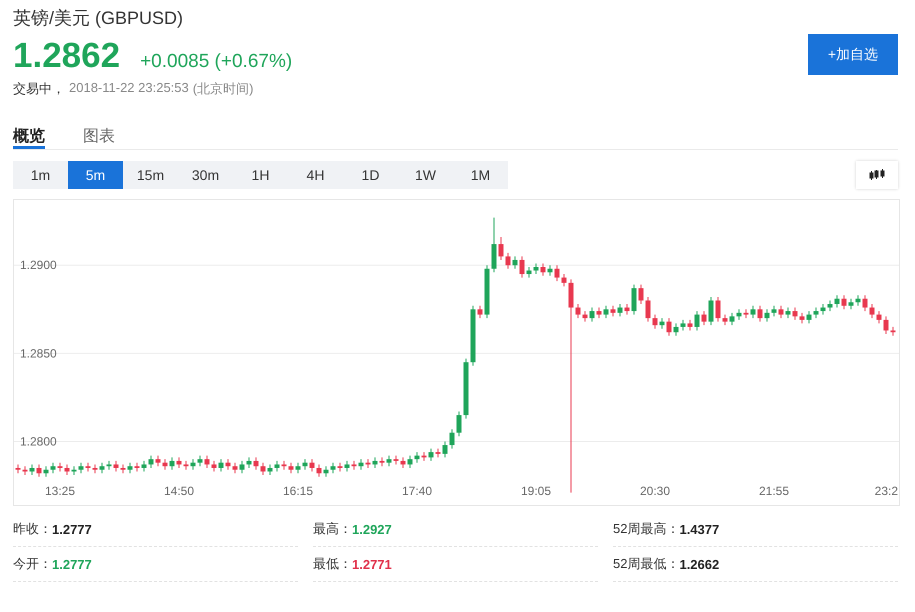 Image resolution: width=915 pixels, height=612 pixels. I want to click on stat-value: 1.2662, so click(699, 564).